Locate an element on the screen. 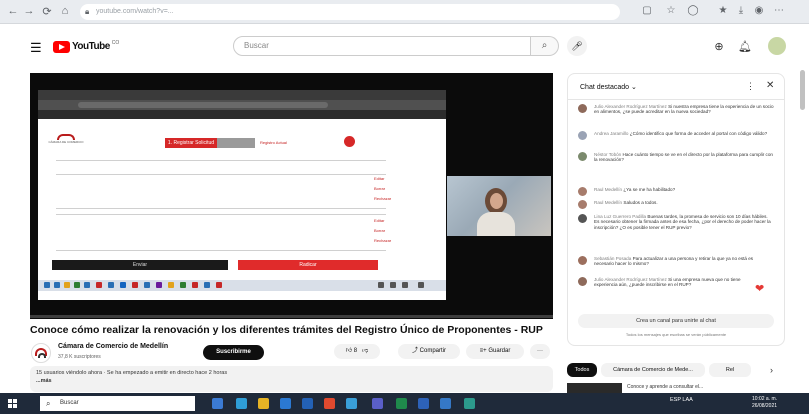 This screenshot has width=809, height=414. chat-message: Raul Medellín ¿Ya se me ha habilitado? is located at coordinates (676, 191).